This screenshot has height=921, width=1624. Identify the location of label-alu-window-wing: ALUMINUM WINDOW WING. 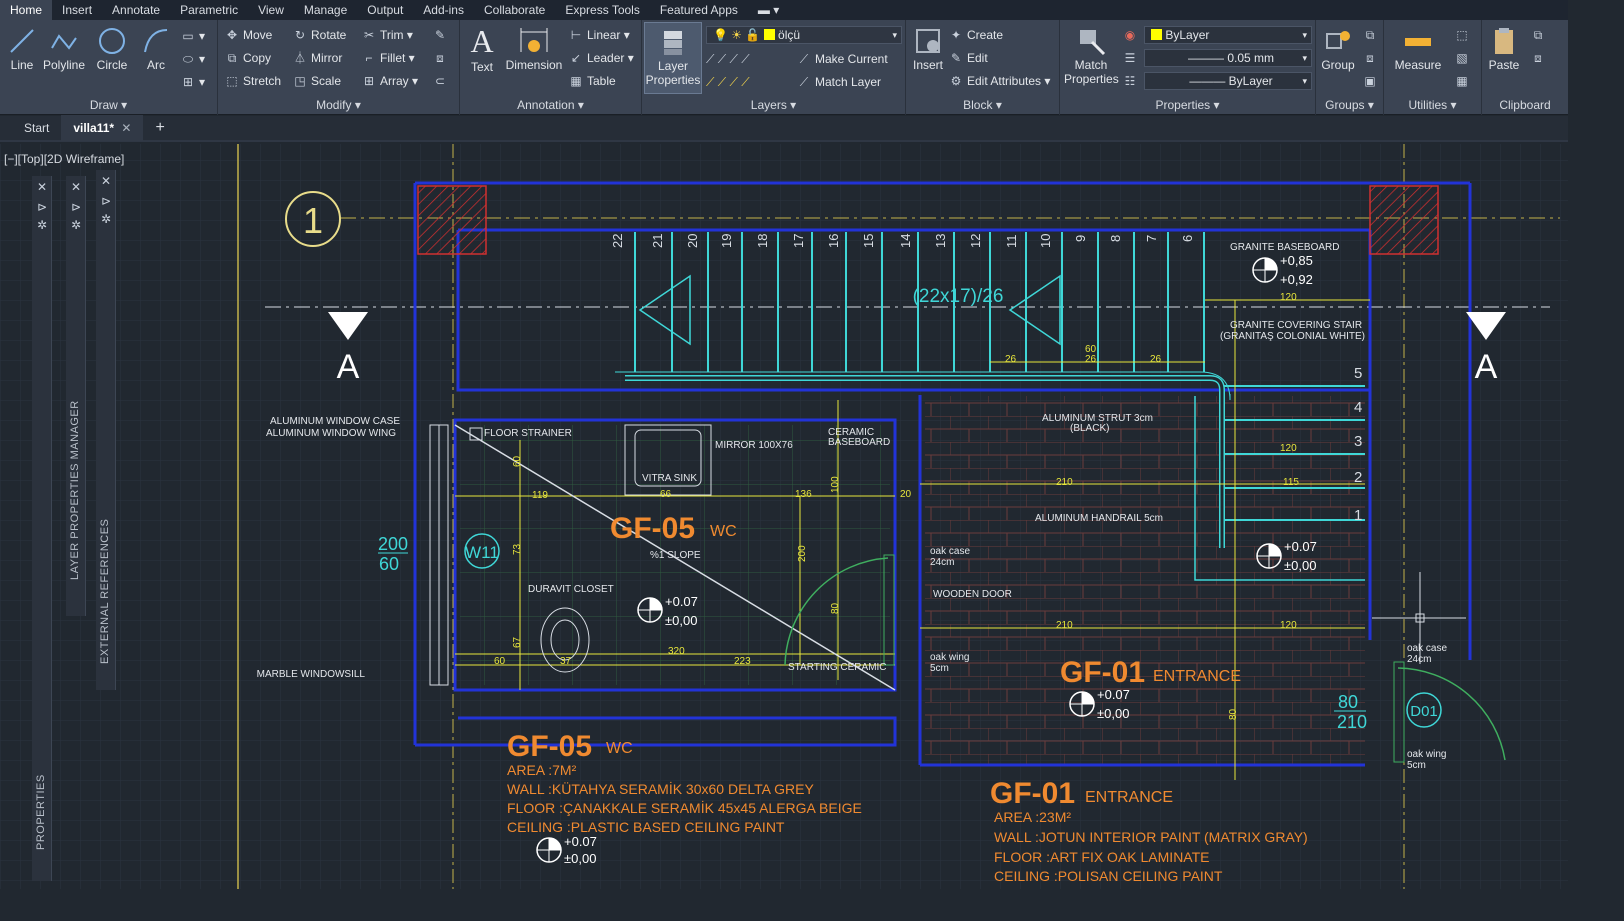
(331, 433).